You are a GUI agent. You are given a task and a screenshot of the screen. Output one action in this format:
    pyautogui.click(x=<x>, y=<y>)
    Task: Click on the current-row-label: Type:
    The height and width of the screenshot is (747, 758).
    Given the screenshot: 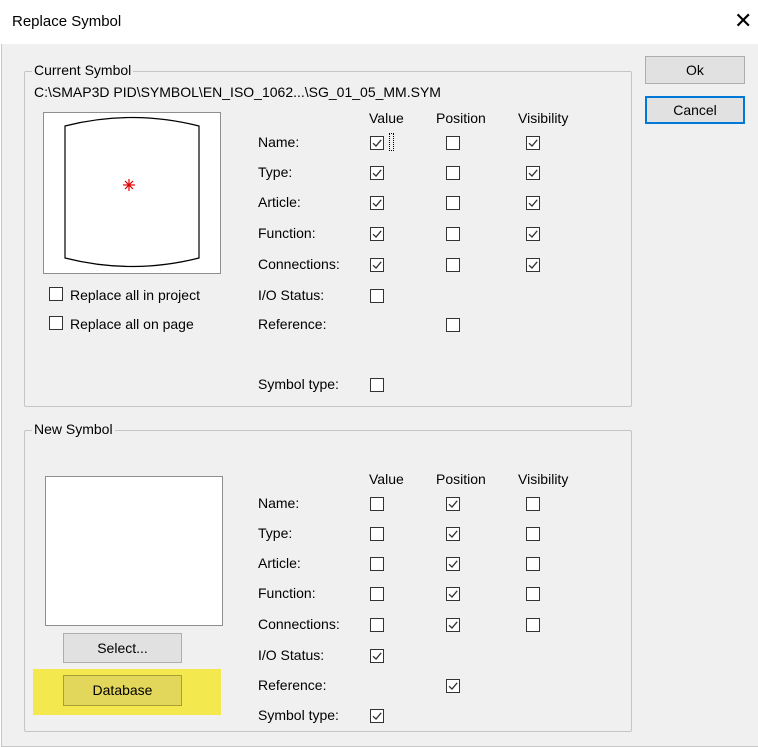 What is the action you would take?
    pyautogui.click(x=275, y=172)
    